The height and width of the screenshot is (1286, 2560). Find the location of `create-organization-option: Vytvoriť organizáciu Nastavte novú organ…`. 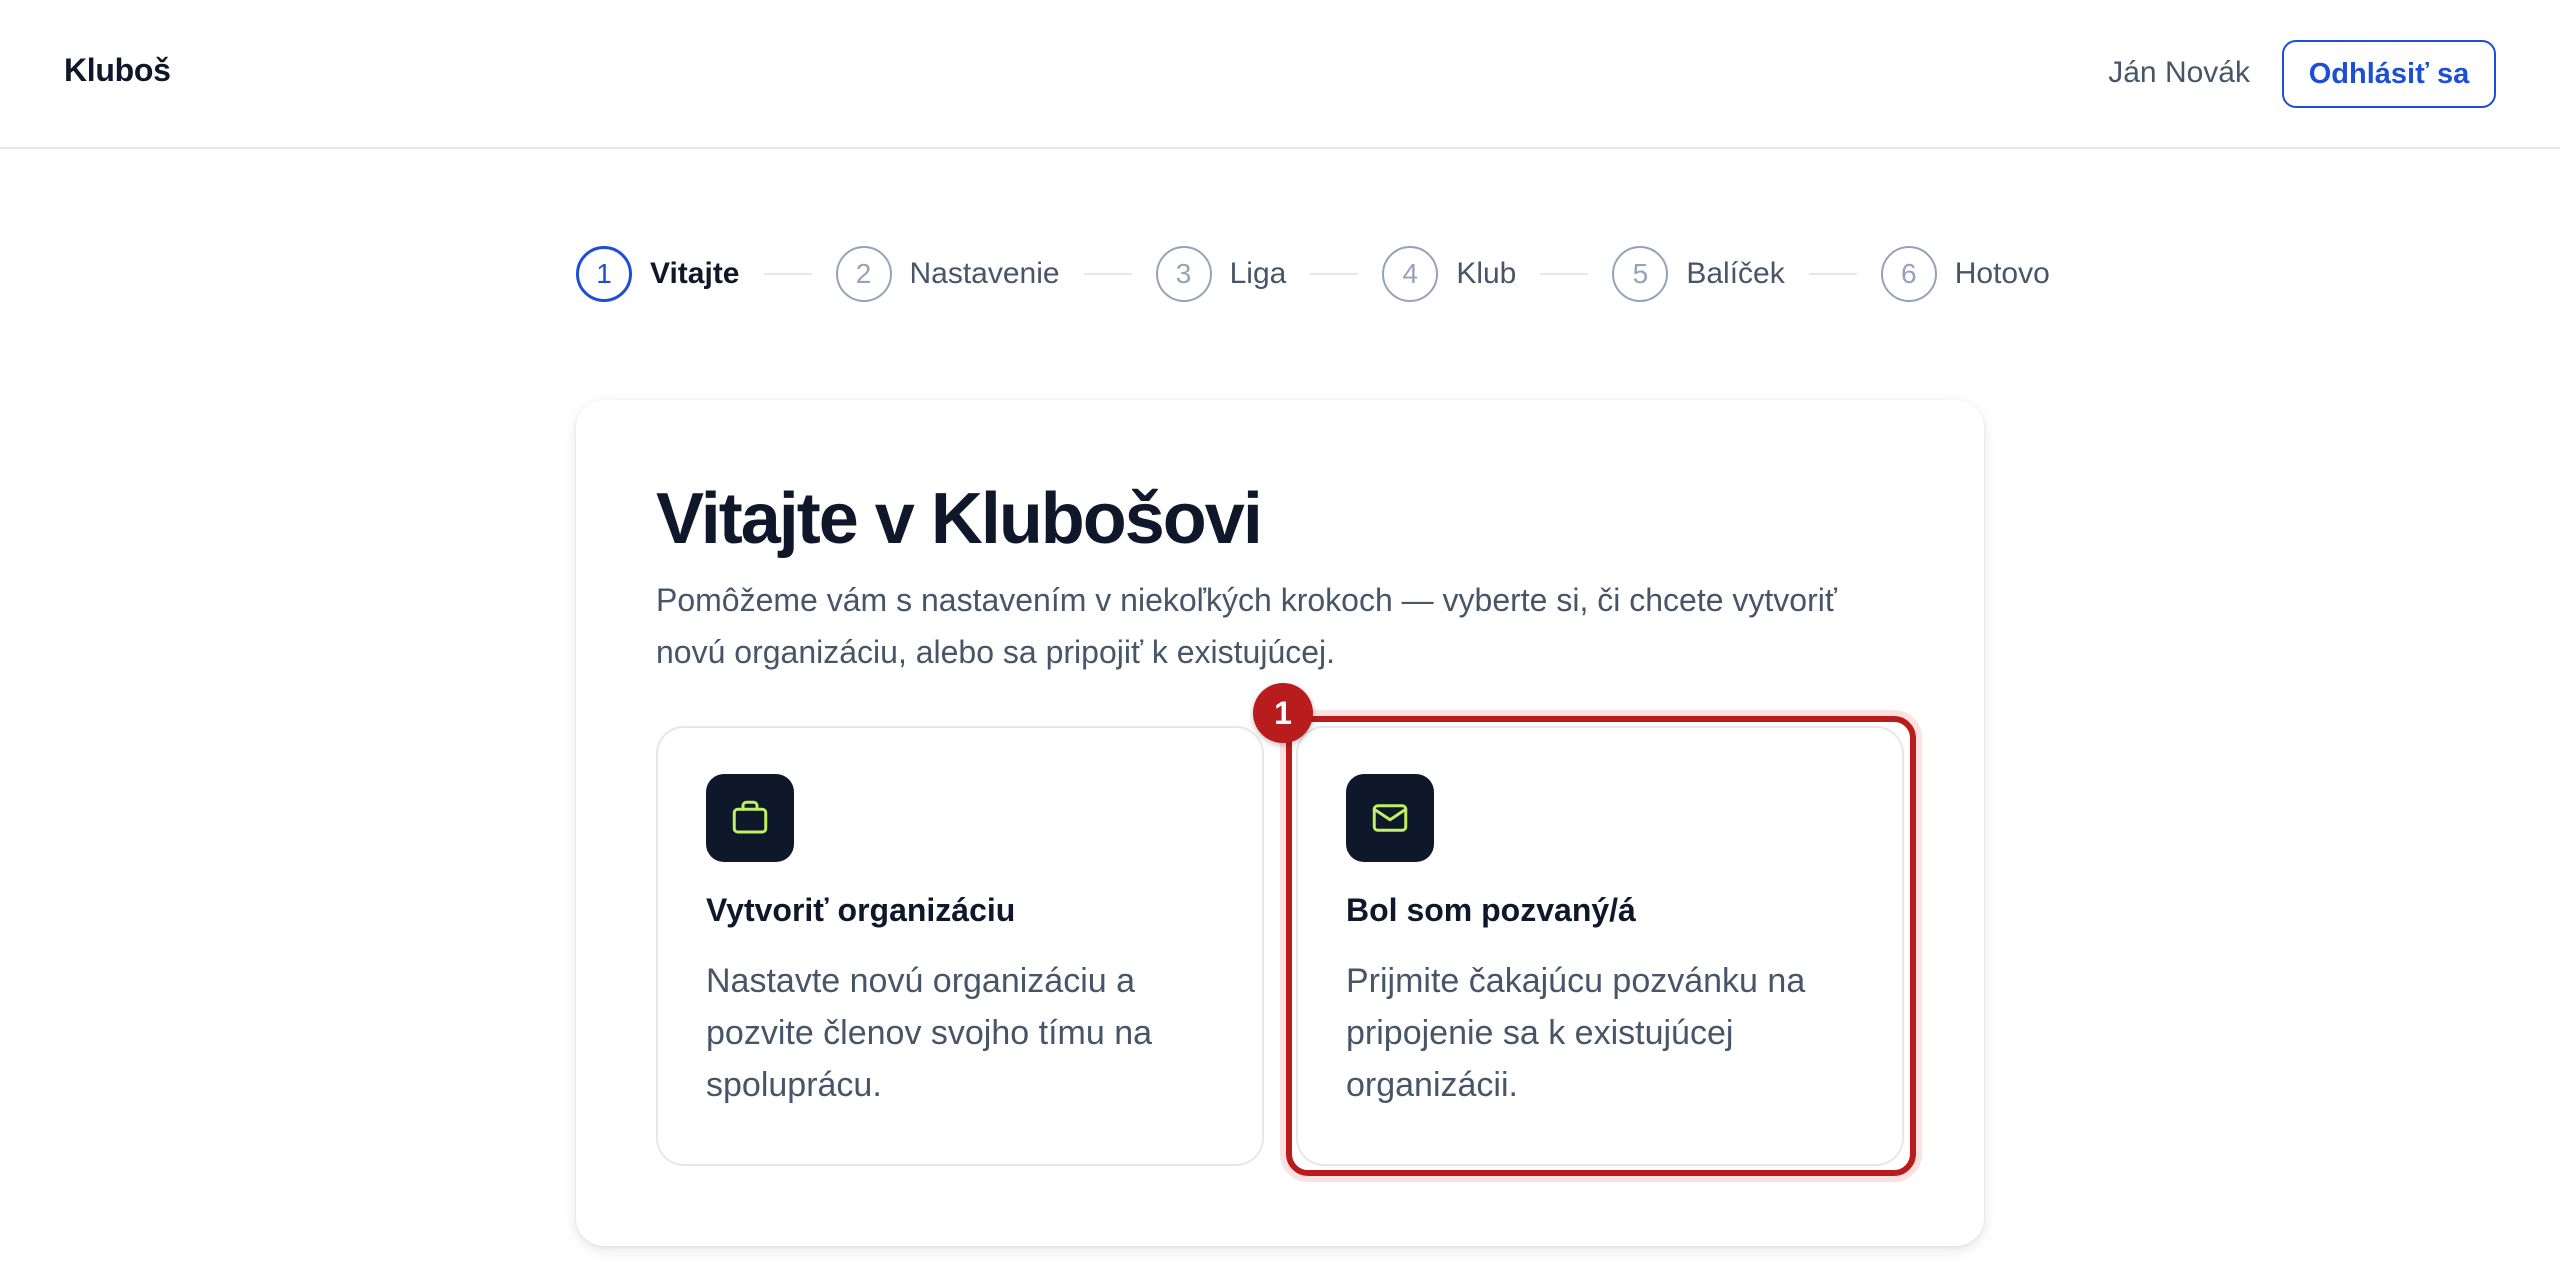

create-organization-option: Vytvoriť organizáciu Nastavte novú organ… is located at coordinates (960, 946).